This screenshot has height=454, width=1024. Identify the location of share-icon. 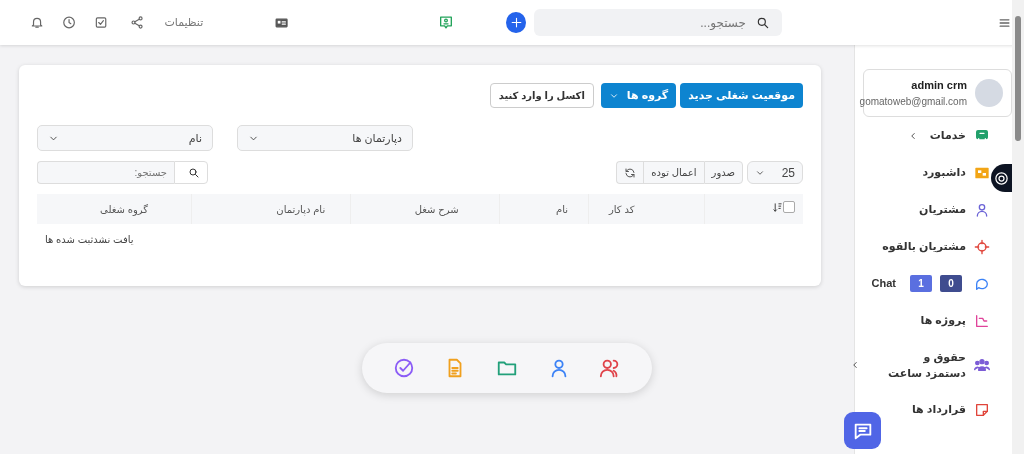
(137, 22).